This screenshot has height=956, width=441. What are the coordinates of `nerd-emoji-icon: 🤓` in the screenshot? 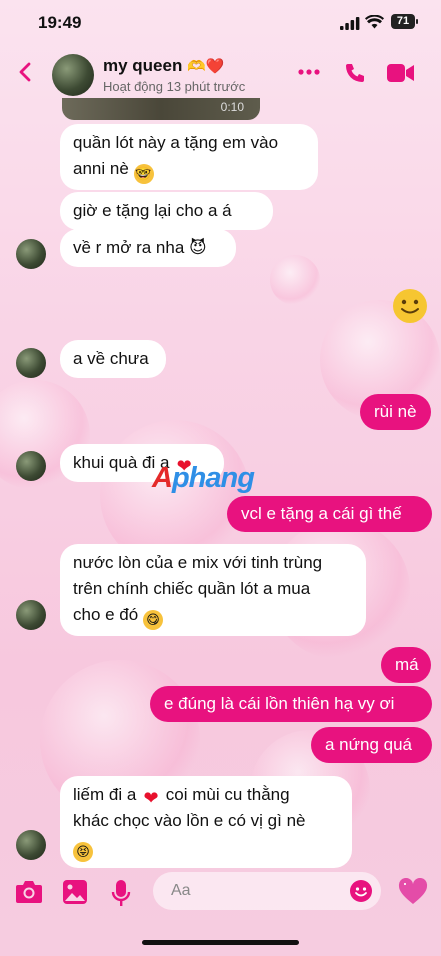 It's located at (143, 174).